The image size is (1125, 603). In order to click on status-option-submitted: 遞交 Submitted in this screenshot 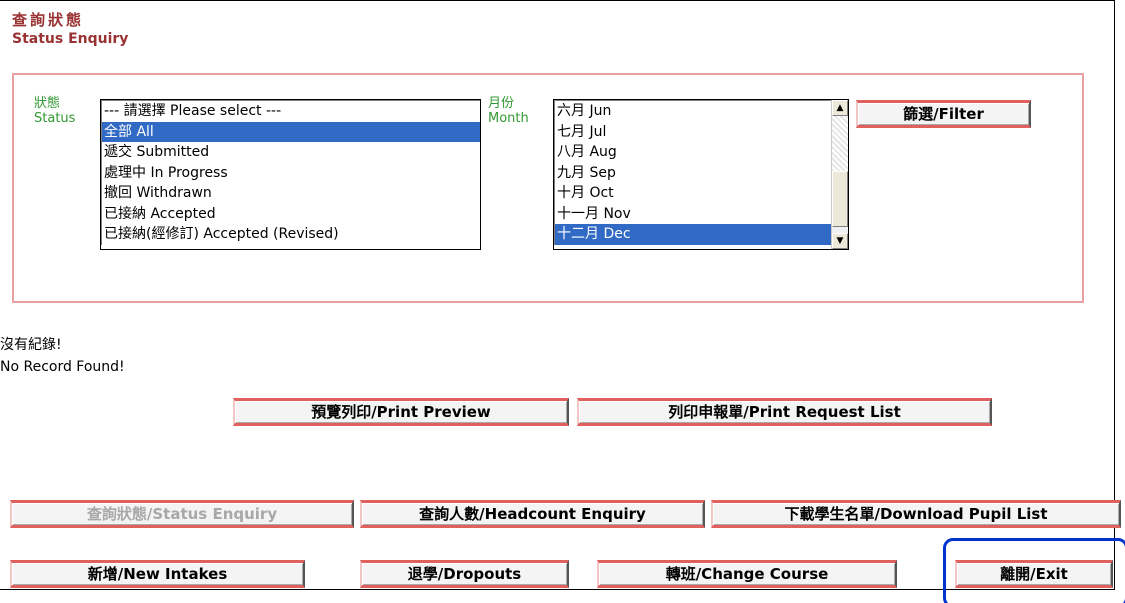, I will do `click(291, 152)`.